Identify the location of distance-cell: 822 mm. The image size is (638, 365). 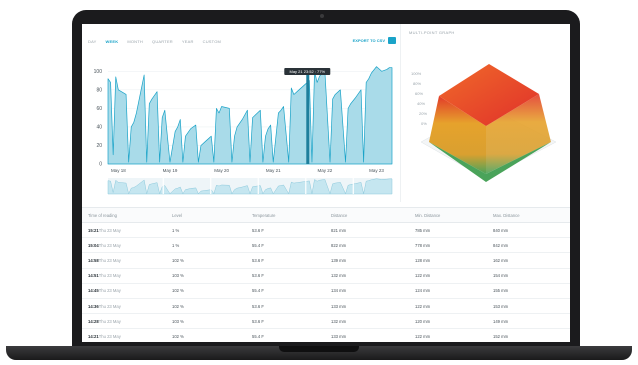
(339, 245).